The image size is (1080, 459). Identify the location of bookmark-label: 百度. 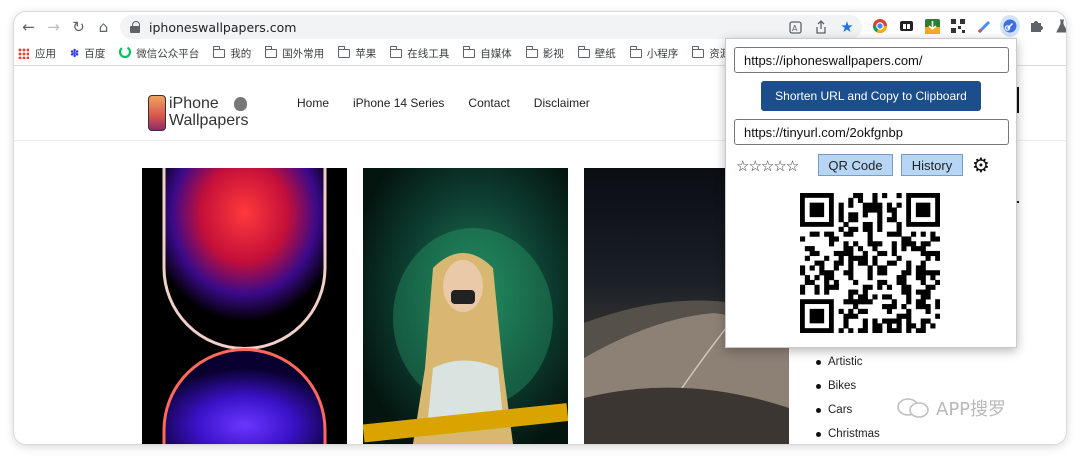
(95, 54).